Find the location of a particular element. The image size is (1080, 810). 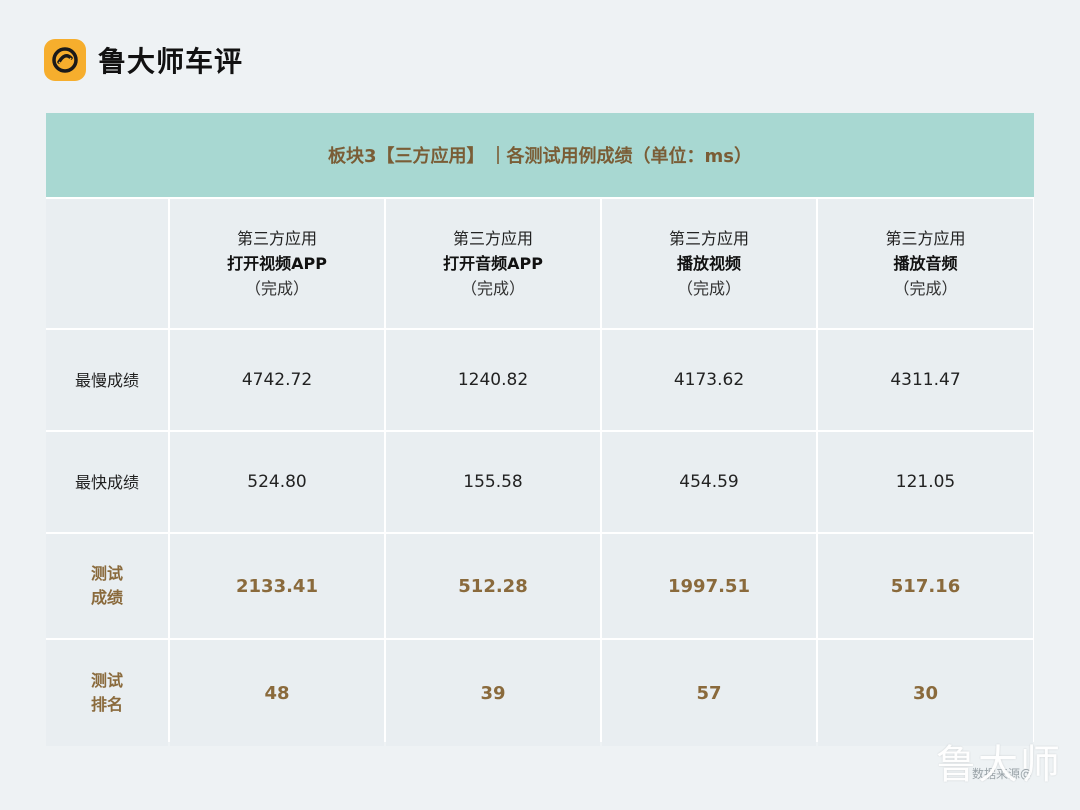

column-header: 第三方应用 打开音频APP （完成） is located at coordinates (493, 263).